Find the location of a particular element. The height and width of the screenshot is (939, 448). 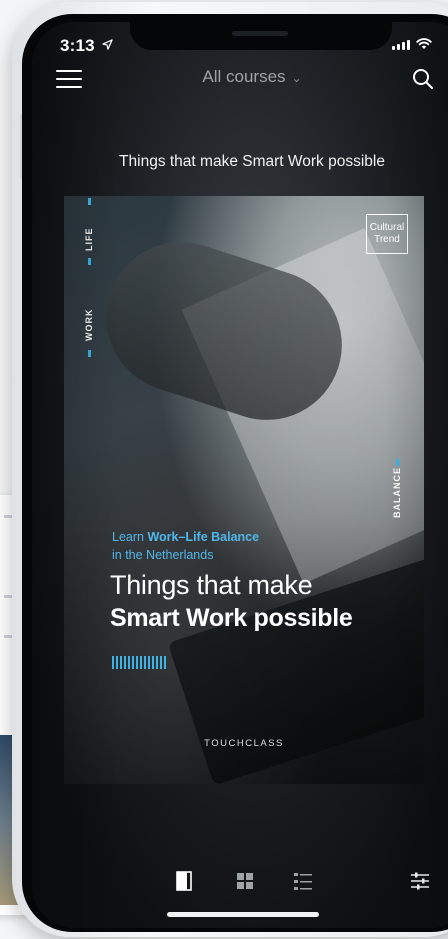

status-time: 3:13 is located at coordinates (86, 46).